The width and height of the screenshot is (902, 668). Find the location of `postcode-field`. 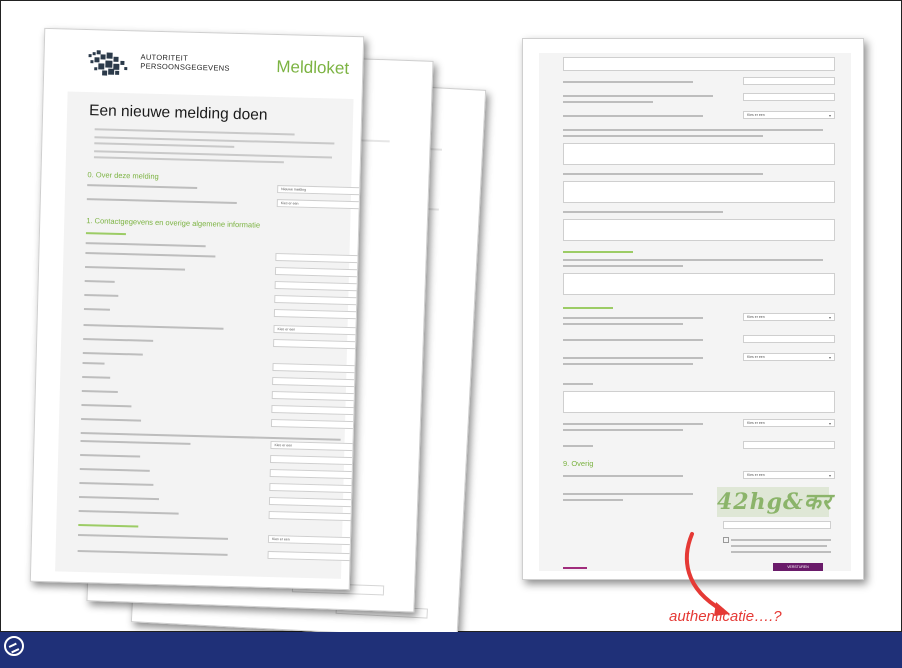

postcode-field is located at coordinates (319, 300).